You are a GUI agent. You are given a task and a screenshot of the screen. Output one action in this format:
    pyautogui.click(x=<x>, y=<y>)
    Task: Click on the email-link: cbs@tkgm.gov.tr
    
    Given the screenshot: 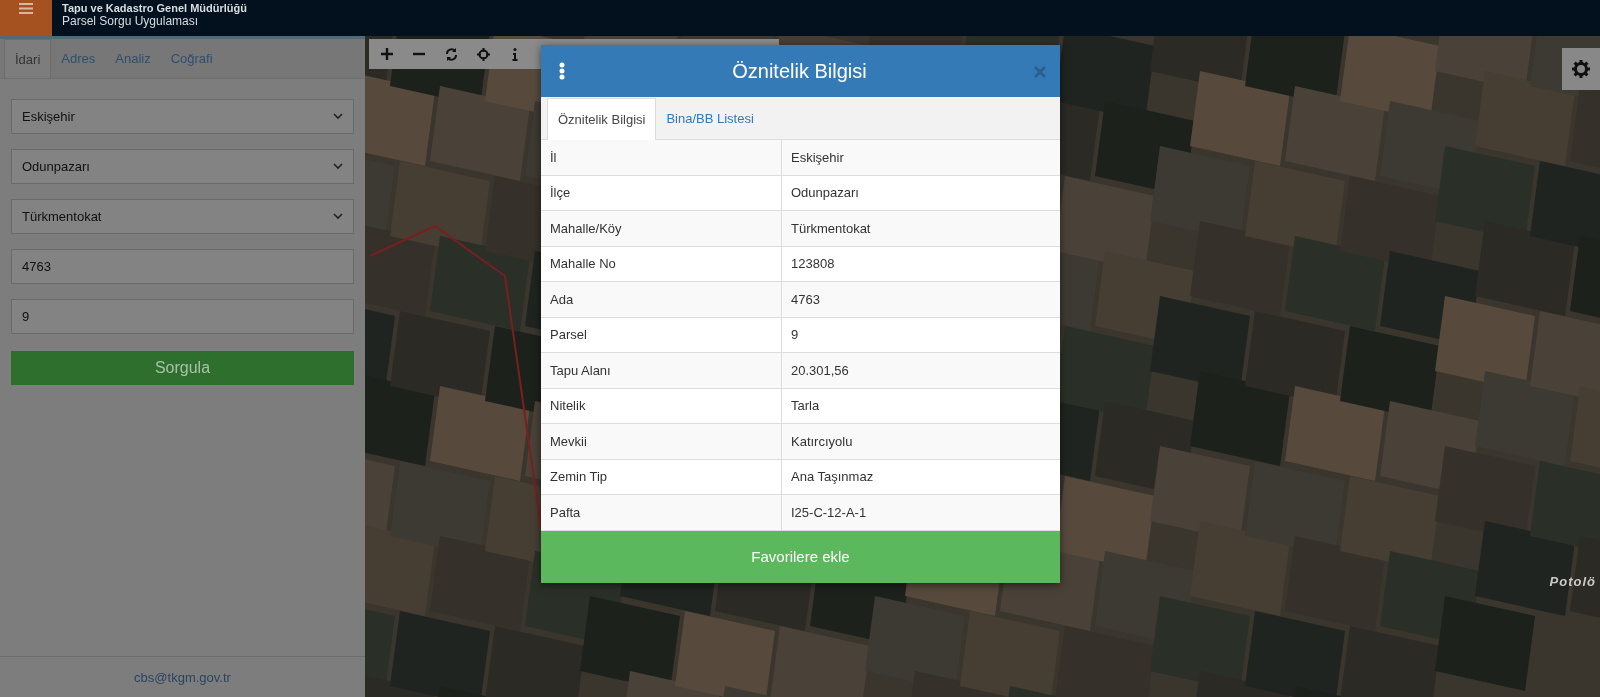 What is the action you would take?
    pyautogui.click(x=182, y=677)
    